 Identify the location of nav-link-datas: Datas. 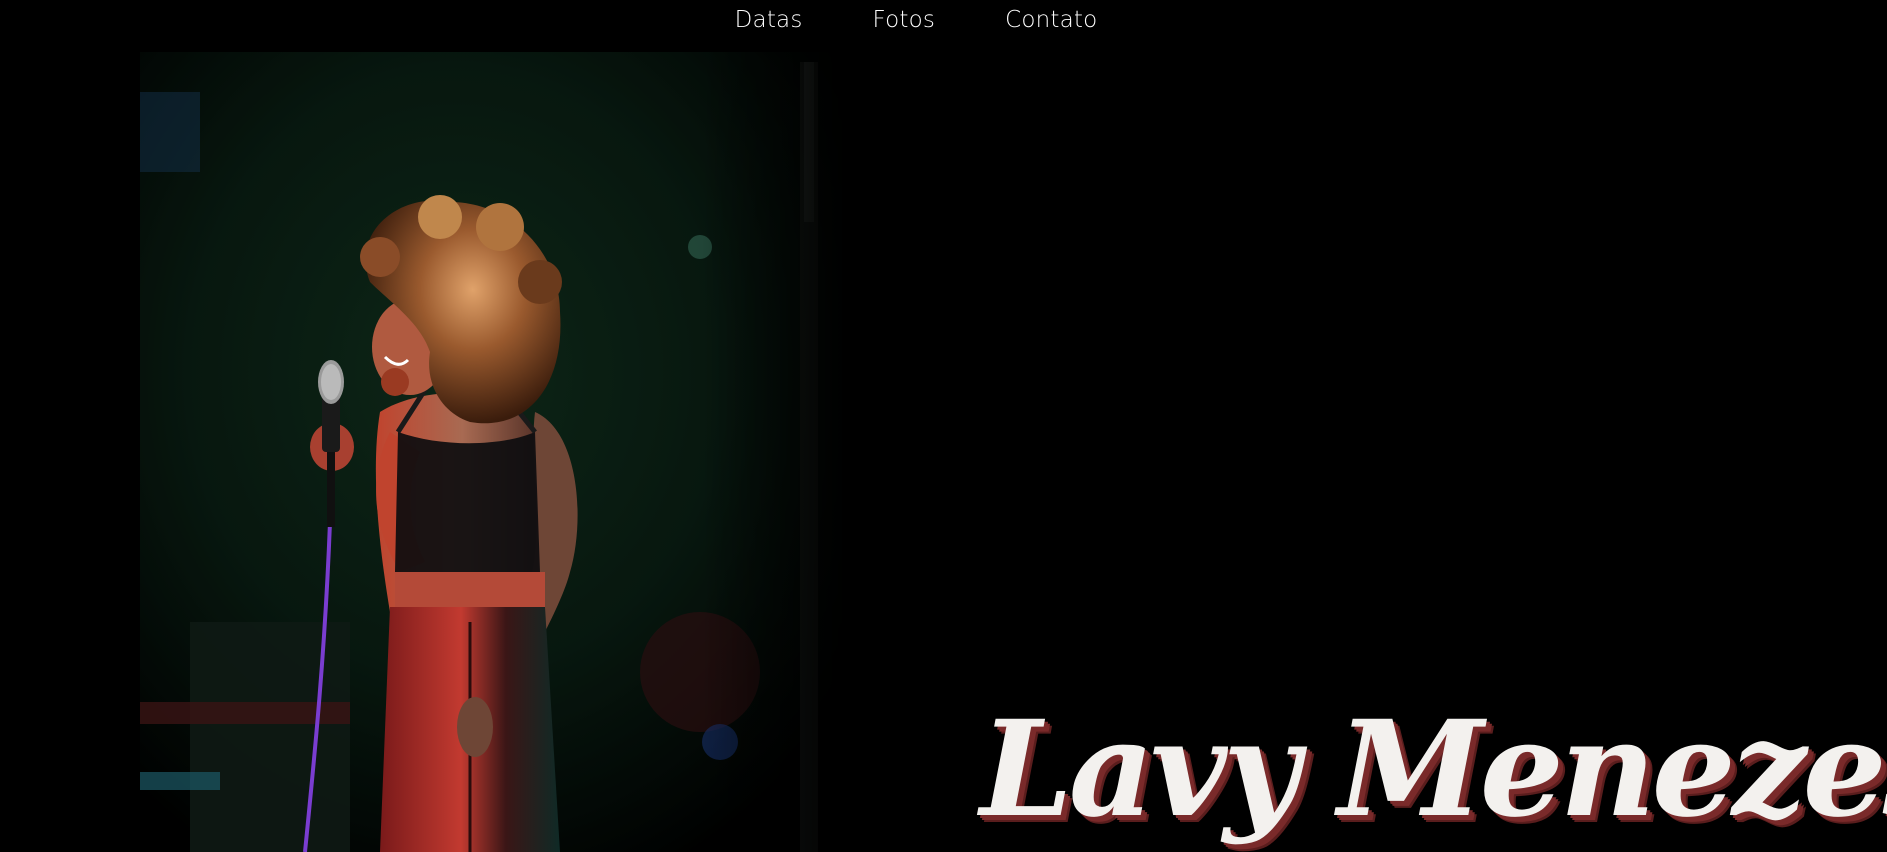
(769, 20).